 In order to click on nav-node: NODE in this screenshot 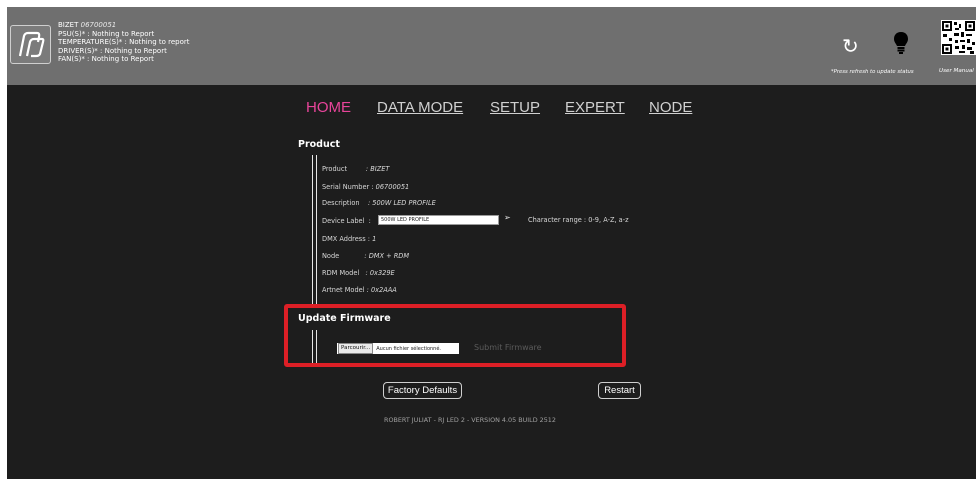, I will do `click(670, 107)`.